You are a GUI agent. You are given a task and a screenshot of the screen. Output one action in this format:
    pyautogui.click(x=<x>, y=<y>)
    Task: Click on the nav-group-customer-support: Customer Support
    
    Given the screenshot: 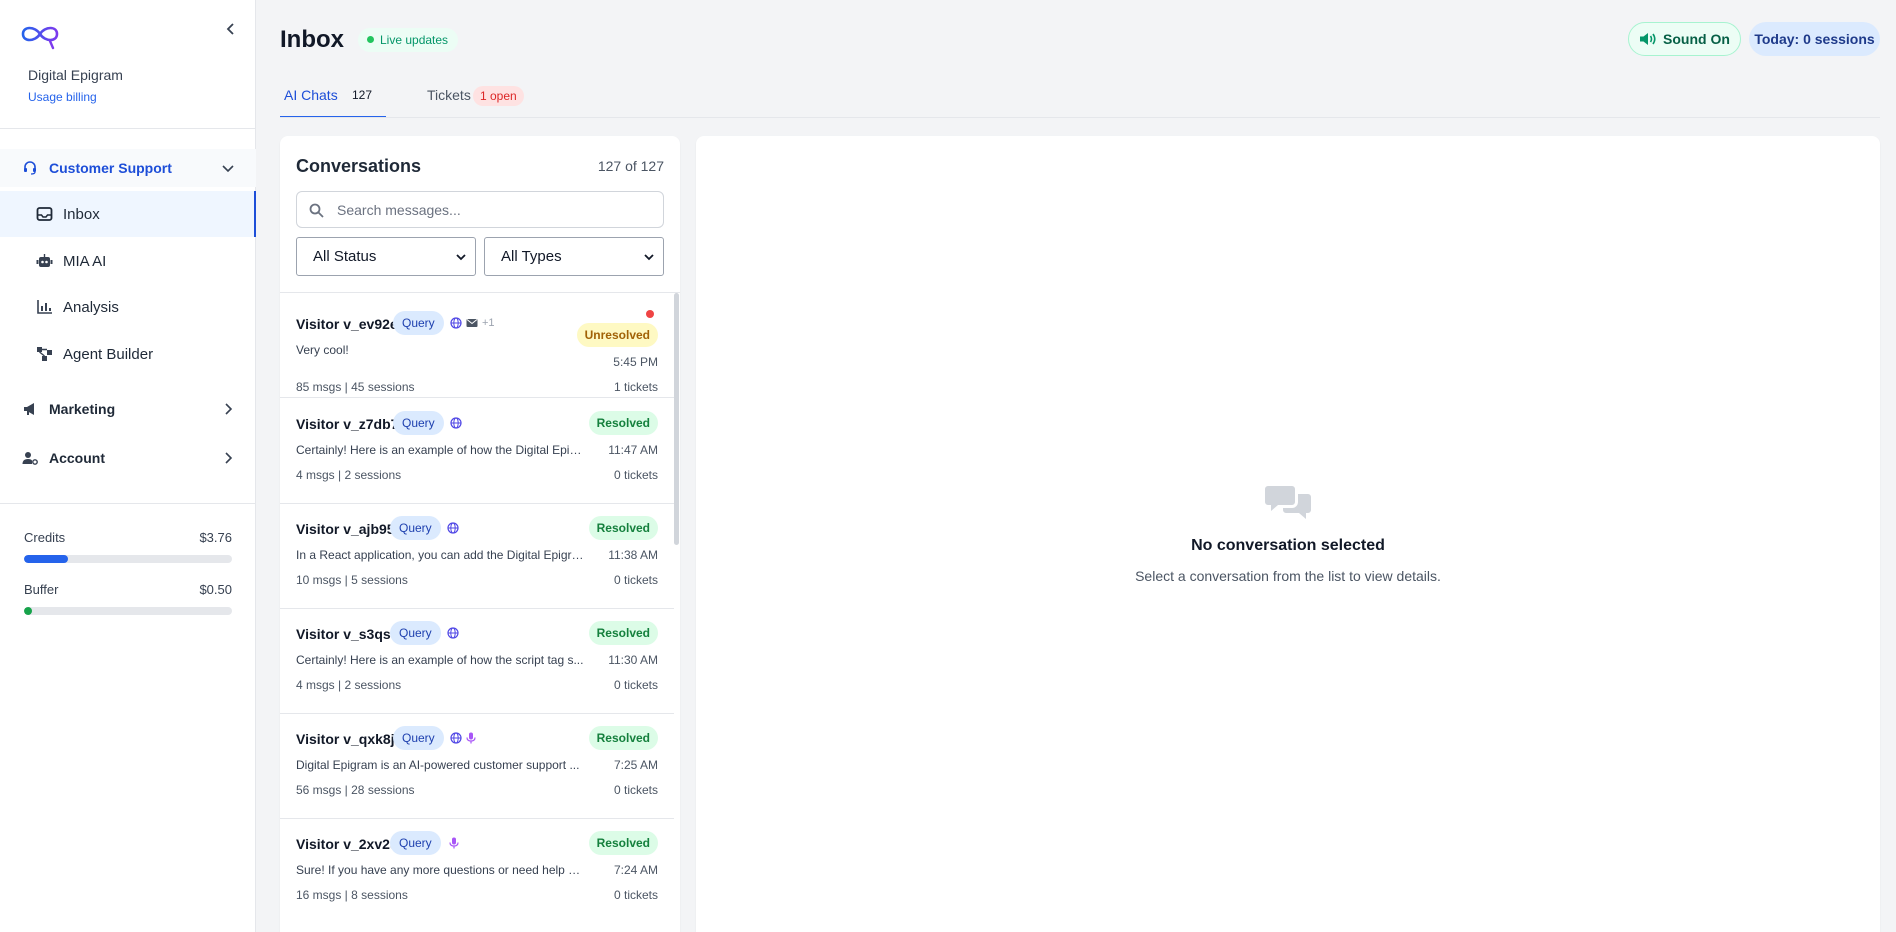 What is the action you would take?
    pyautogui.click(x=128, y=168)
    